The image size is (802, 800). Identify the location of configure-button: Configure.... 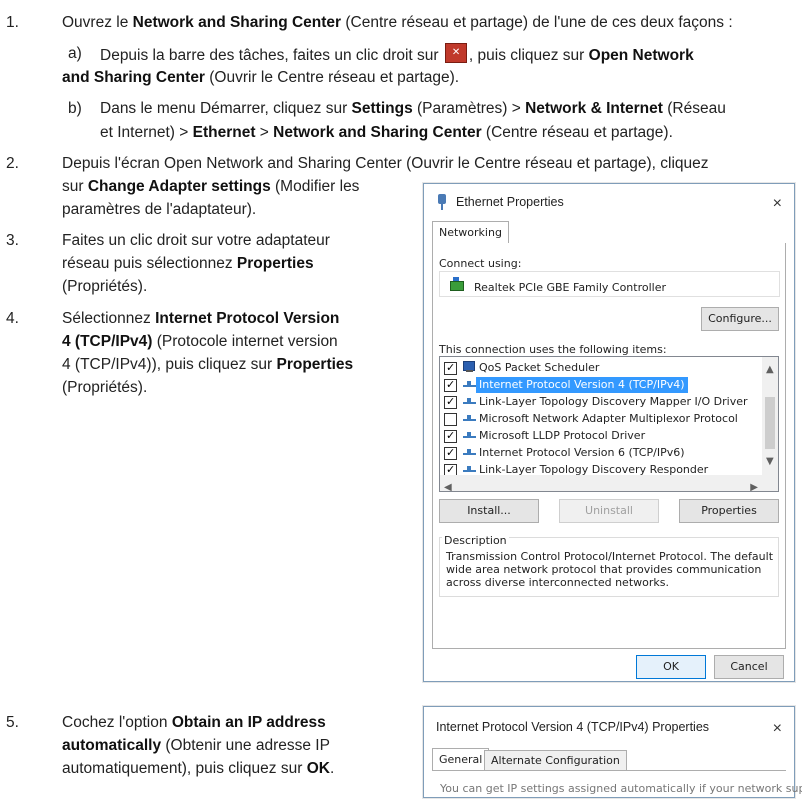
(740, 319).